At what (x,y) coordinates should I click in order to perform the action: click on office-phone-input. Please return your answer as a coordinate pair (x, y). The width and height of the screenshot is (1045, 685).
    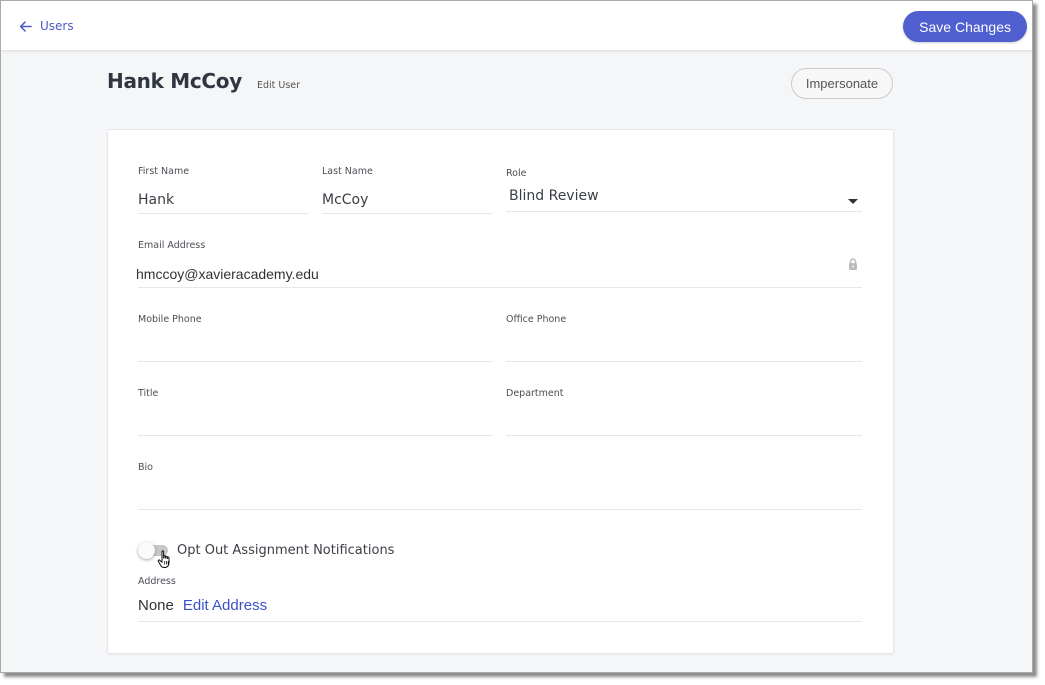
    Looking at the image, I should click on (684, 348).